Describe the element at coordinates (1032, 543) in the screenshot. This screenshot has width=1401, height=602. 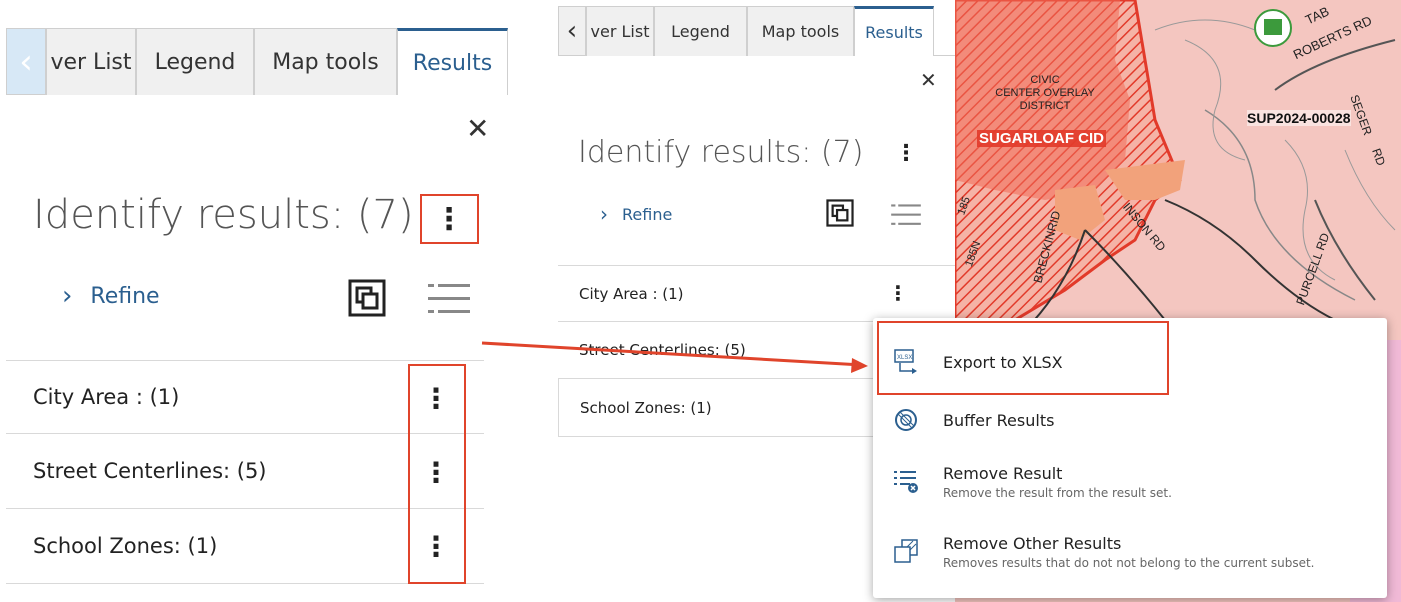
I see `menu-item-label: Remove Other Results` at that location.